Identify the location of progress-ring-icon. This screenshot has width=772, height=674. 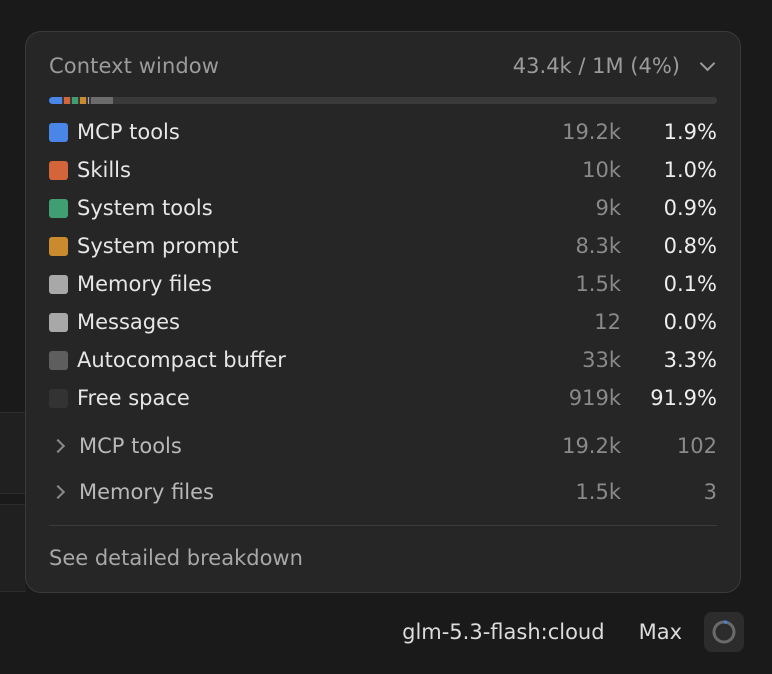
(724, 632).